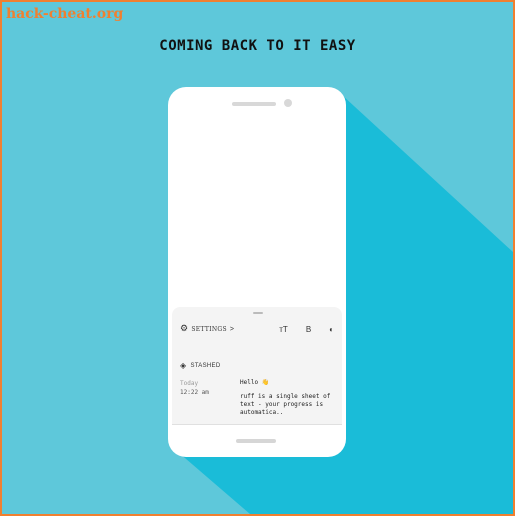  What do you see at coordinates (288, 103) in the screenshot?
I see `phone-camera` at bounding box center [288, 103].